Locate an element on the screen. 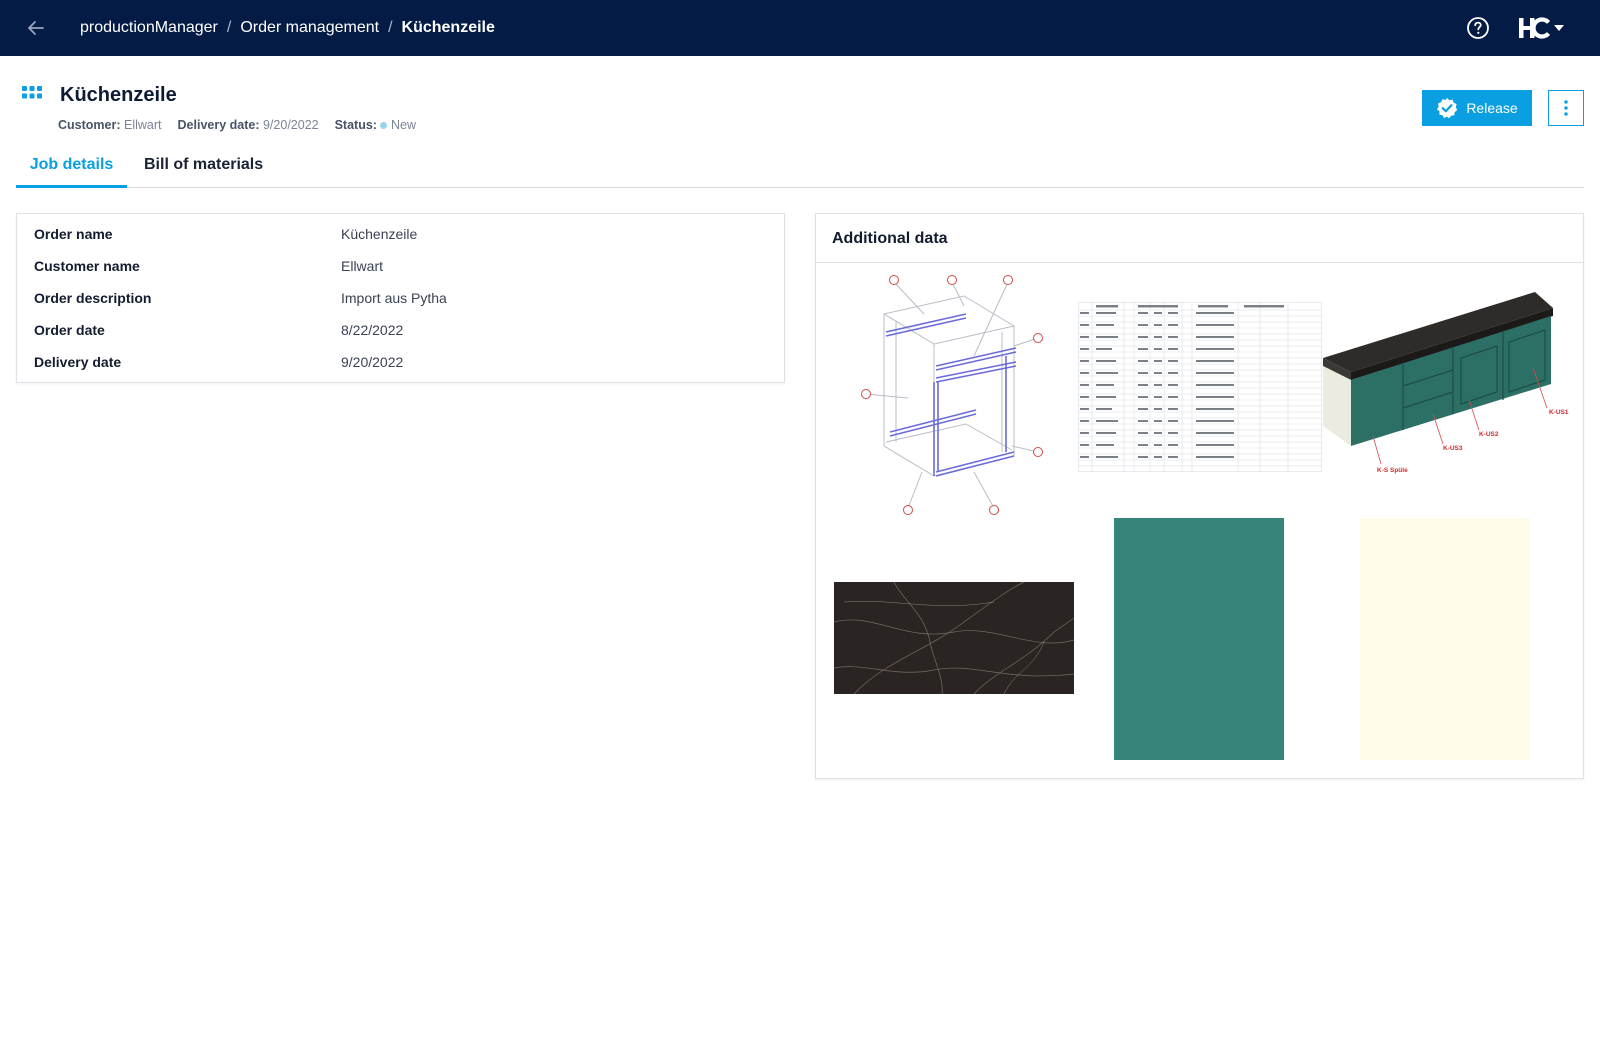  help-button is located at coordinates (1478, 28).